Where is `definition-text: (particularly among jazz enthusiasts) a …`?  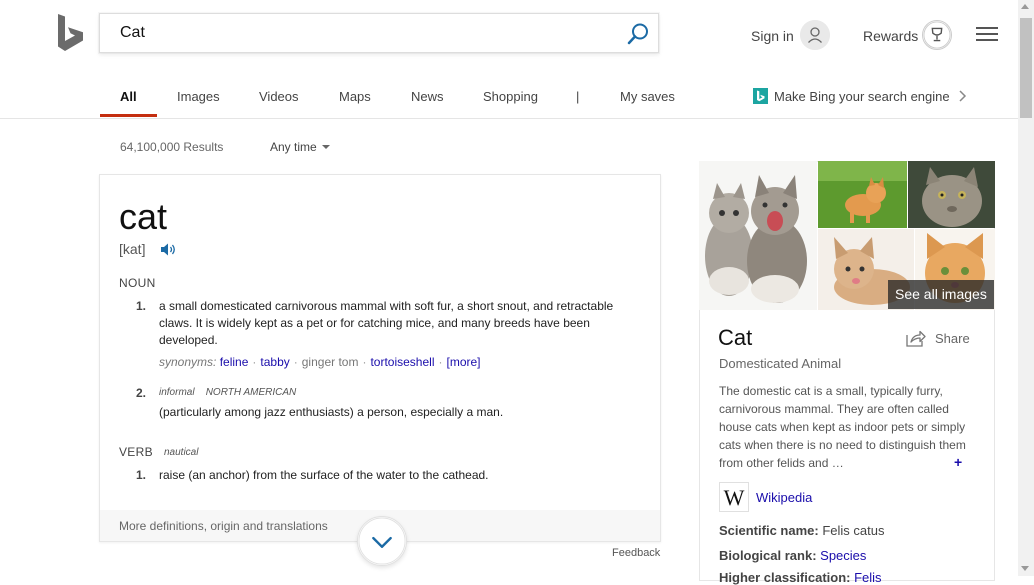 definition-text: (particularly among jazz enthusiasts) a … is located at coordinates (331, 412).